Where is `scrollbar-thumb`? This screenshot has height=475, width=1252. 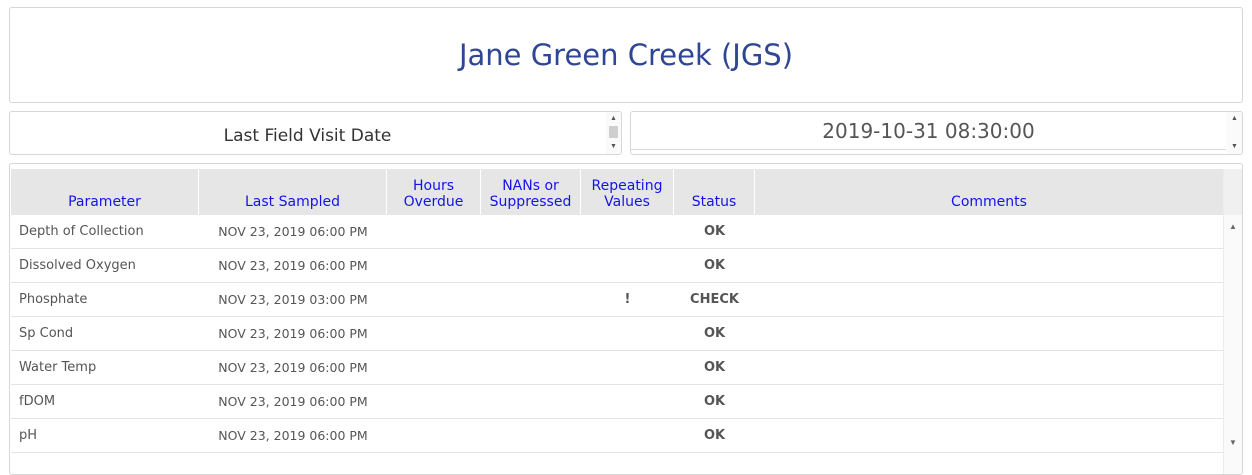 scrollbar-thumb is located at coordinates (613, 132).